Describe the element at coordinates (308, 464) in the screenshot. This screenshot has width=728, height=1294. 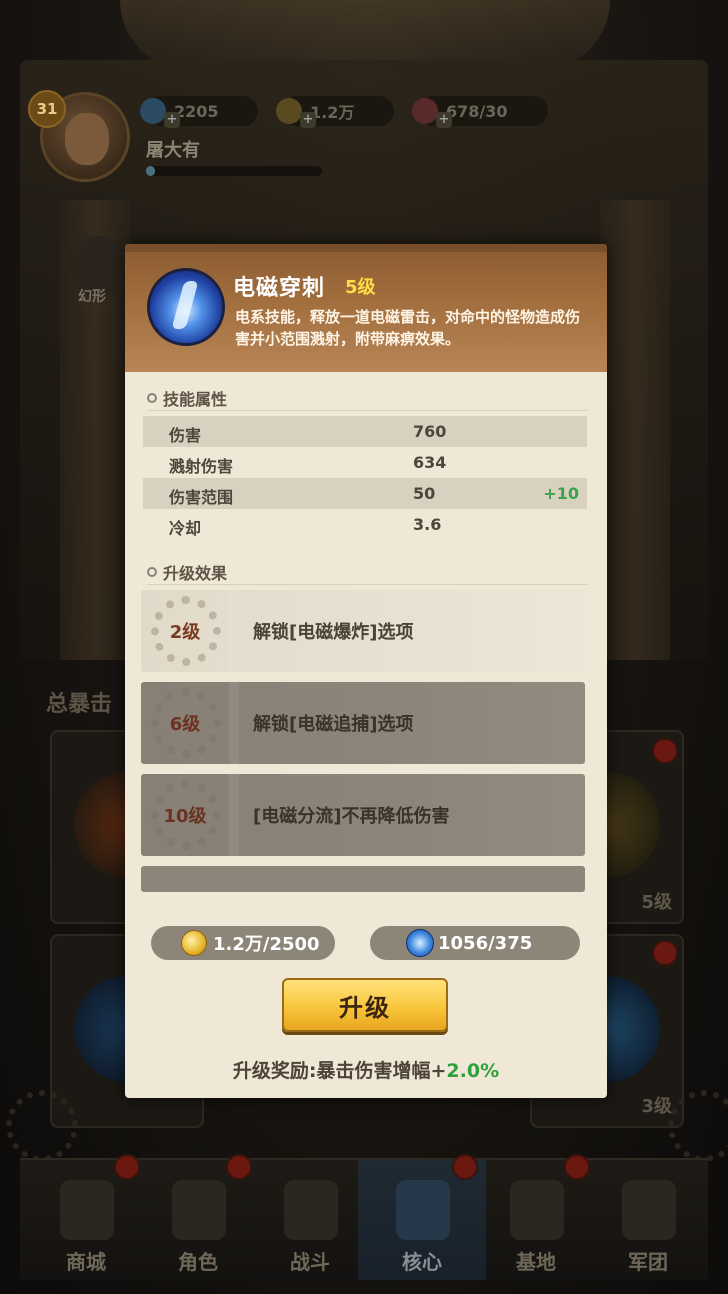
I see `attribute-row: 溅射伤害 634` at that location.